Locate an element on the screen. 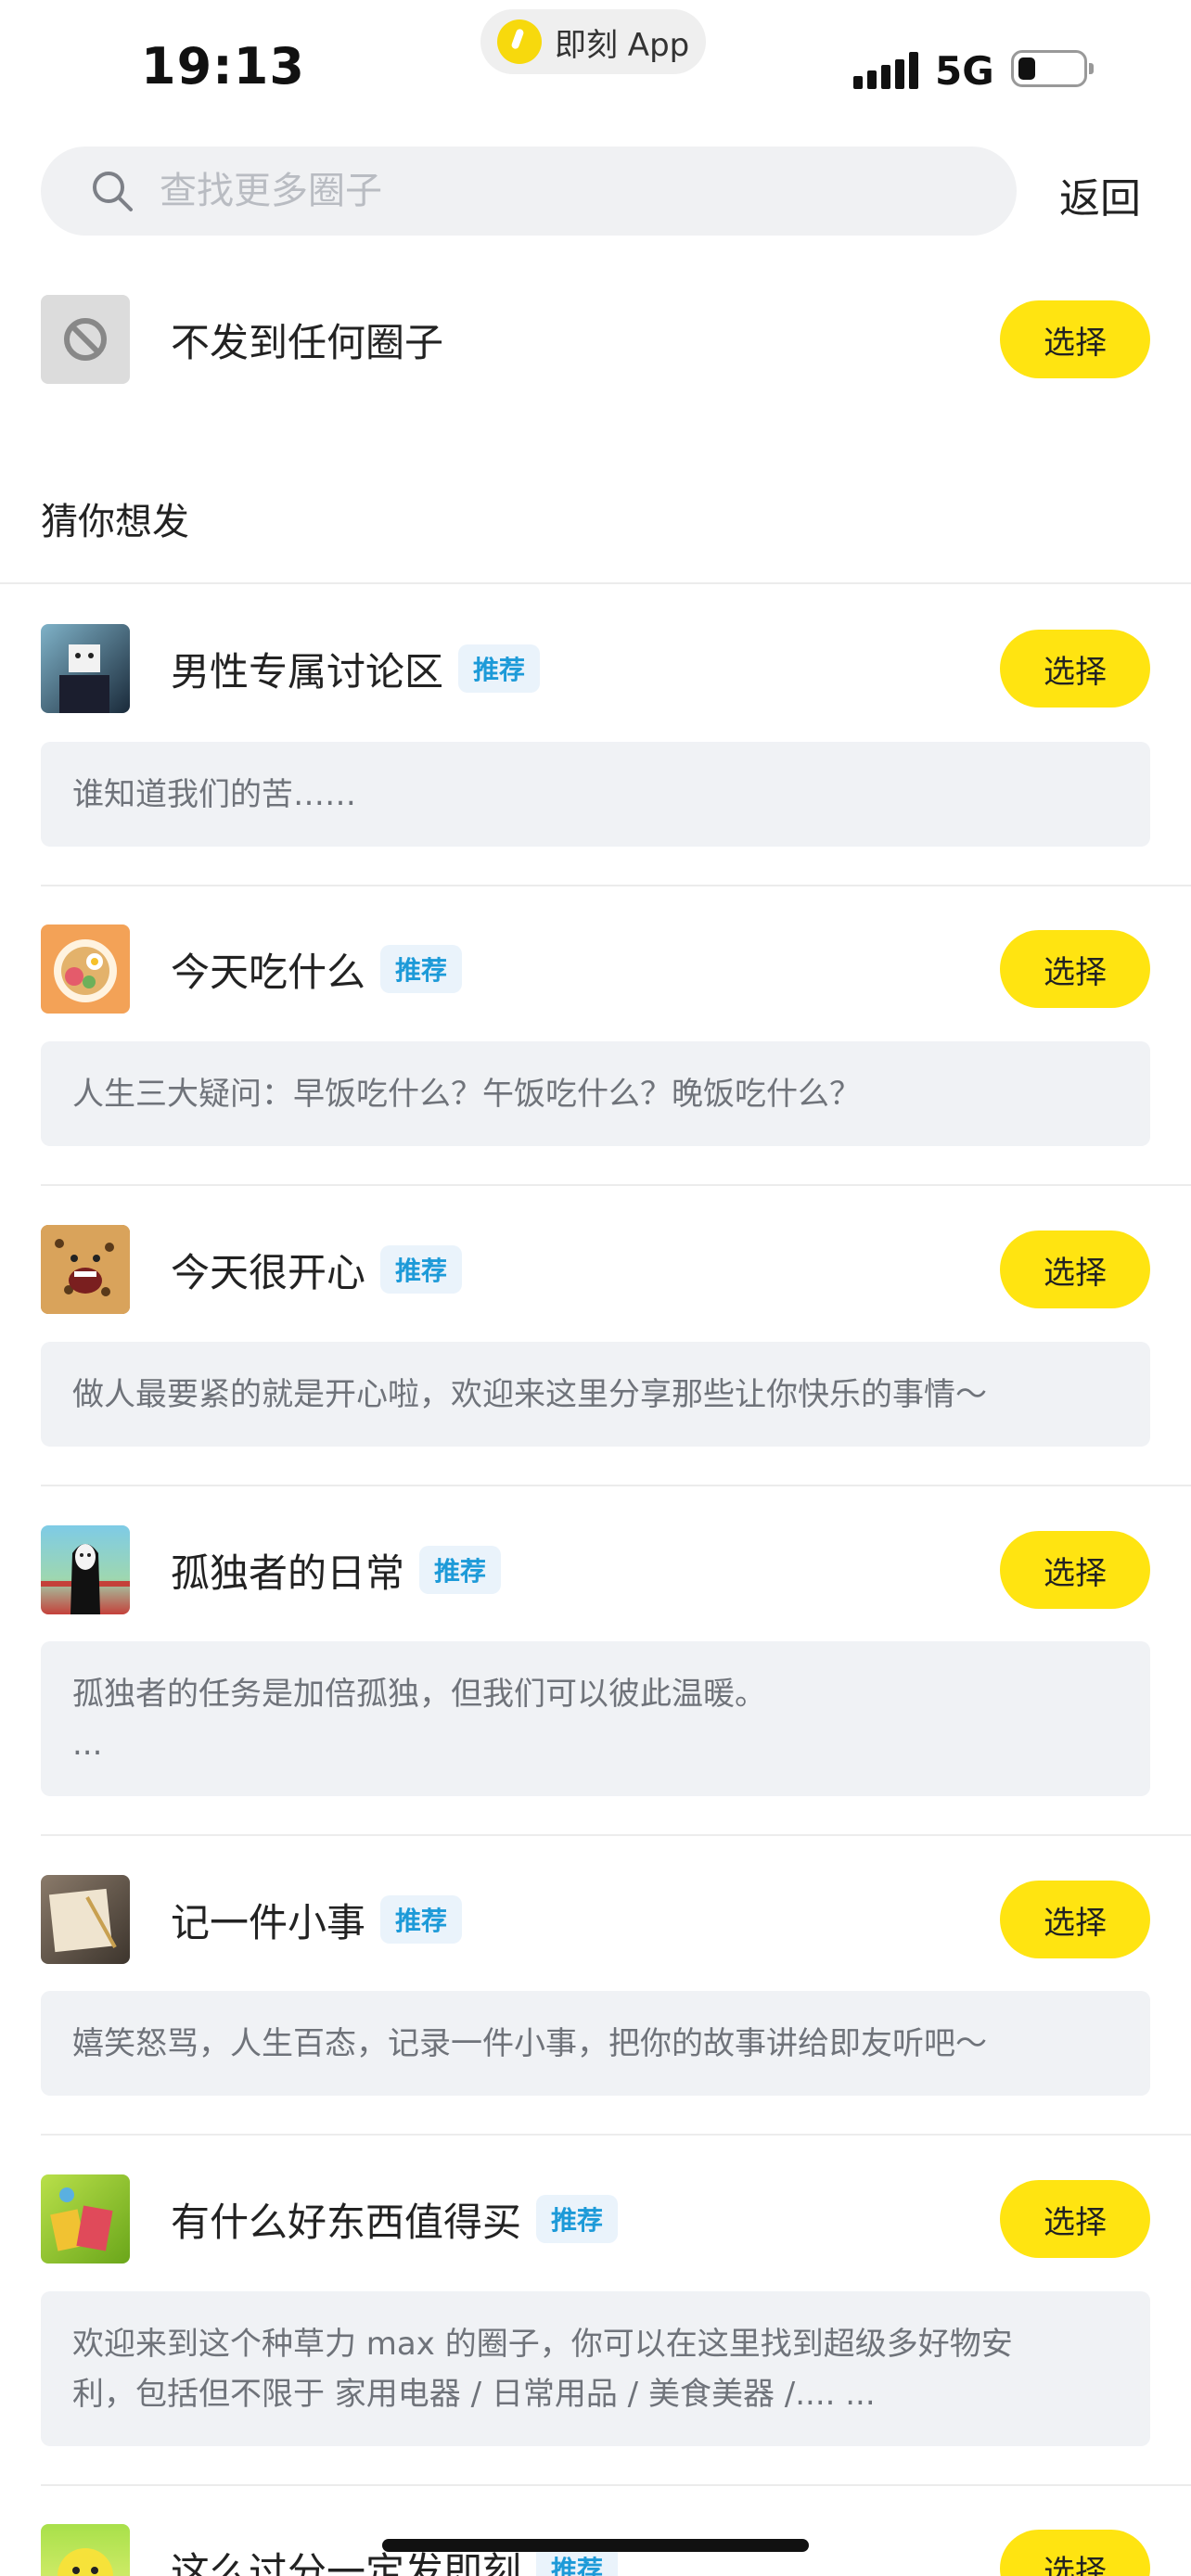 The width and height of the screenshot is (1191, 2576). circle-row: 孤独者的日常 推荐 选择 is located at coordinates (595, 1570).